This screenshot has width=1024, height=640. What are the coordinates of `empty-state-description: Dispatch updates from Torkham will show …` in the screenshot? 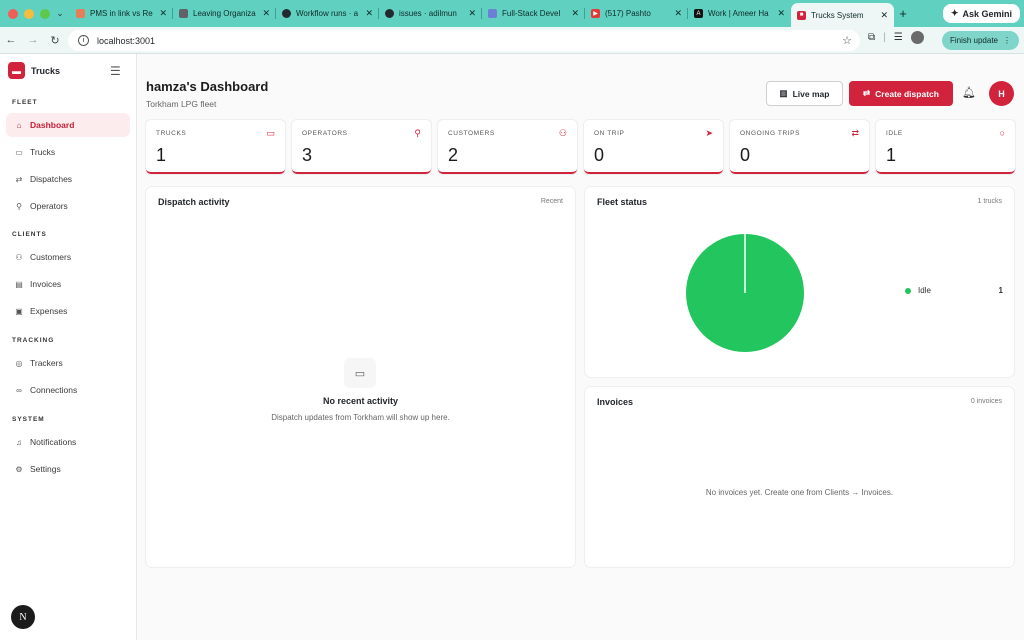 It's located at (360, 417).